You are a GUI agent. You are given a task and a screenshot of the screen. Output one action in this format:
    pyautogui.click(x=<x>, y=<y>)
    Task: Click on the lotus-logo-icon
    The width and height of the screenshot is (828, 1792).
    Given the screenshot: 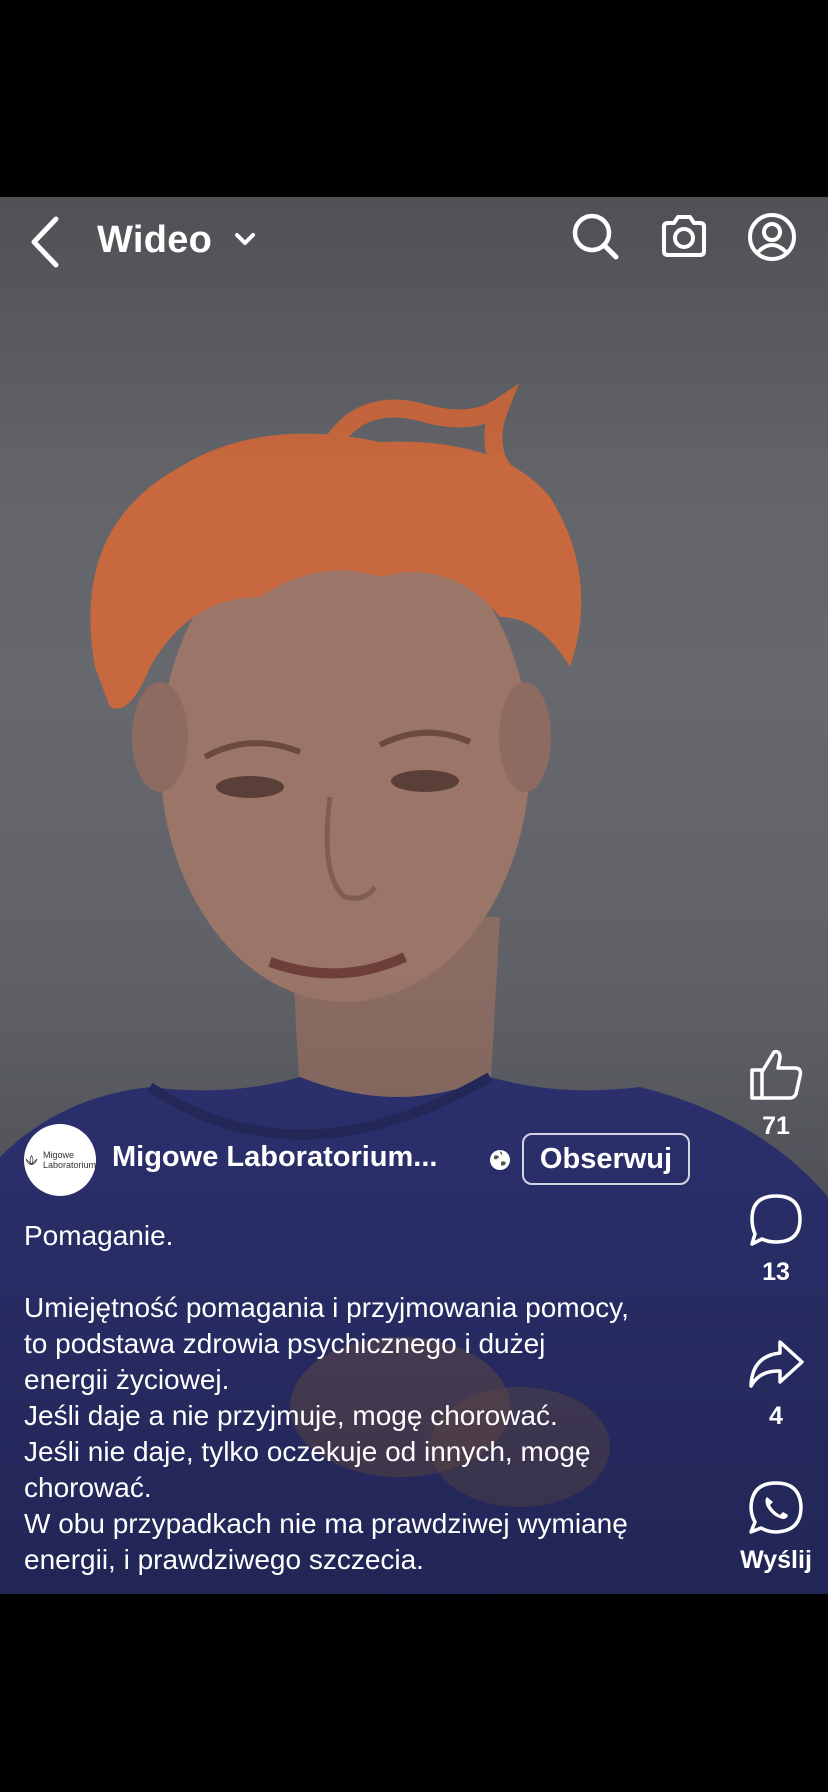 What is the action you would take?
    pyautogui.click(x=31, y=1160)
    